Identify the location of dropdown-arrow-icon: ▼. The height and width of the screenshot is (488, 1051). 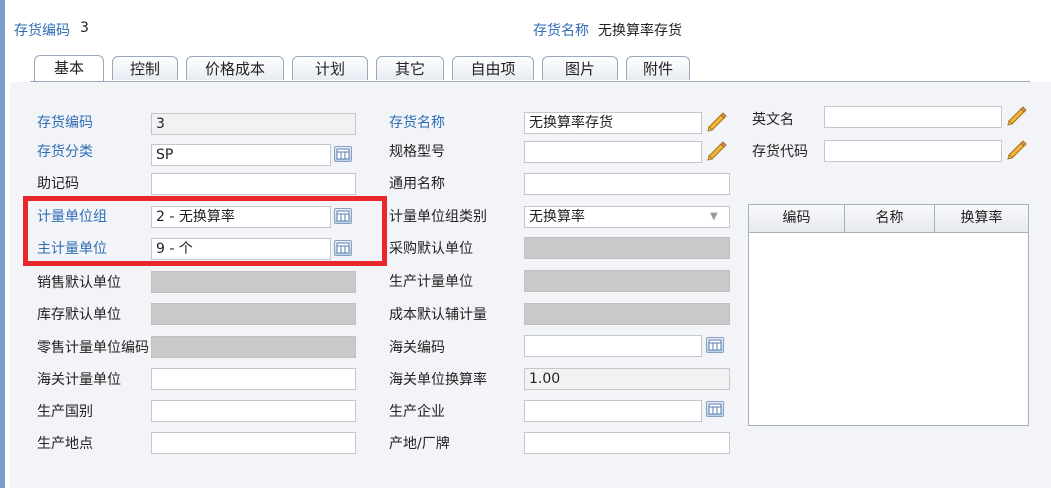
(714, 216).